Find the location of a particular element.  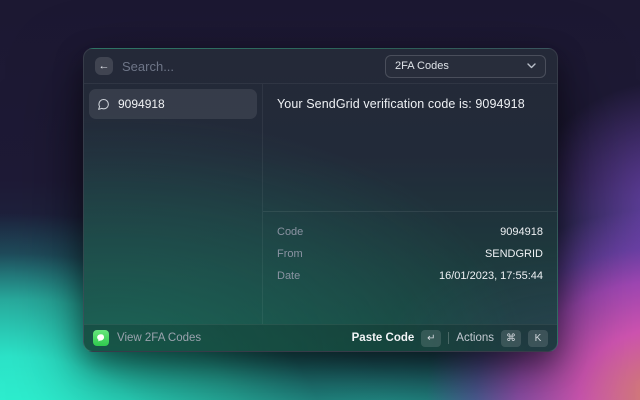

meta-row-from: From SENDGRID is located at coordinates (410, 254).